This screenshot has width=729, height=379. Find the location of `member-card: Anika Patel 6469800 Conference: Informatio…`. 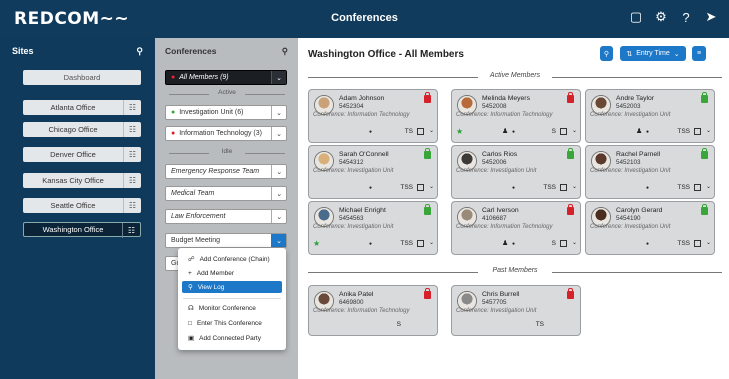

member-card: Anika Patel 6469800 Conference: Informatio… is located at coordinates (373, 310).